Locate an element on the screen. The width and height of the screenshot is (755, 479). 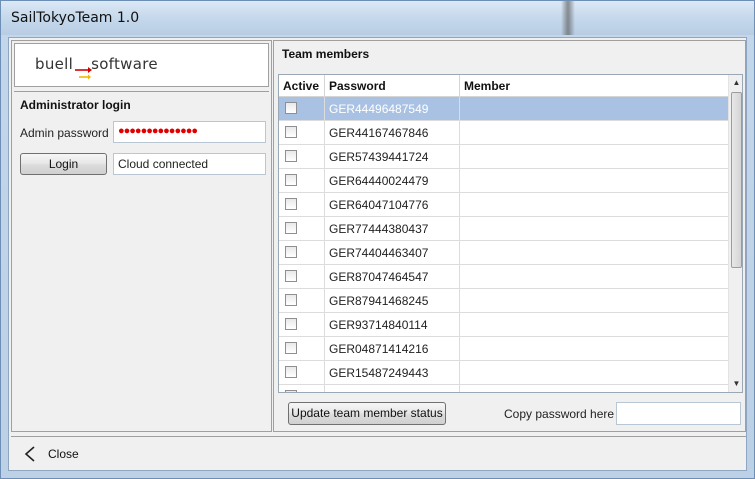
grid-vertical-scrollbar: ▲ ▼ is located at coordinates (735, 233).